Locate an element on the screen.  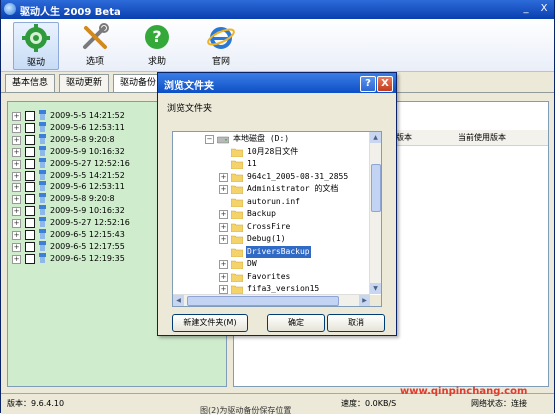
toolbar-website-button: 官网 is located at coordinates (221, 45).